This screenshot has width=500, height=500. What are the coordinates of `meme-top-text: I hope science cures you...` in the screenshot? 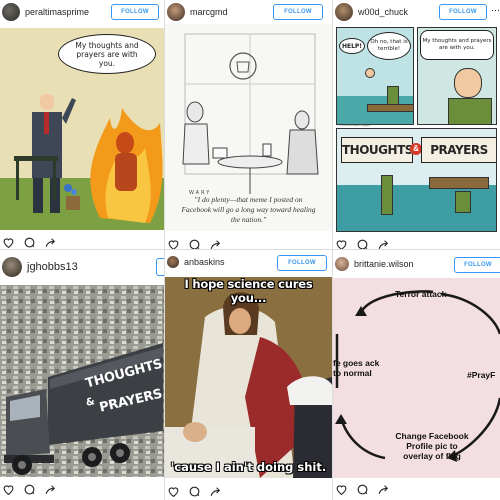 It's located at (248, 291).